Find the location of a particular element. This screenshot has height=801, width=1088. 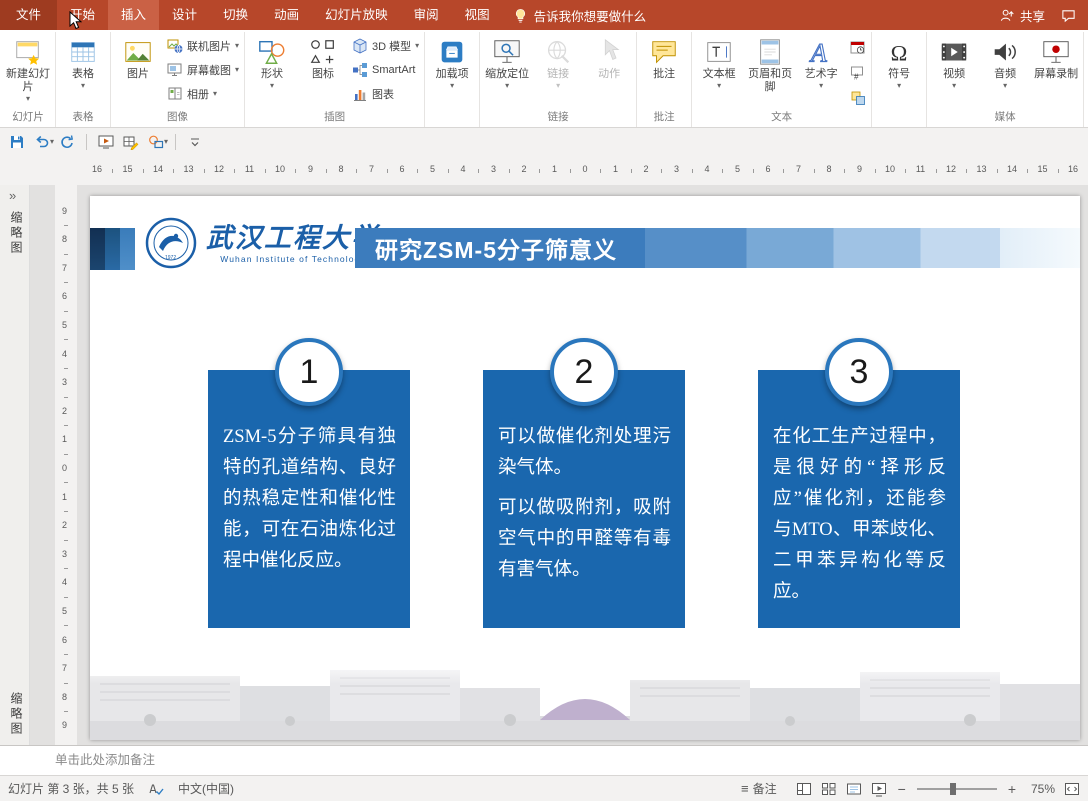

ribbon-tab-transitions: 切换 is located at coordinates (235, 15).